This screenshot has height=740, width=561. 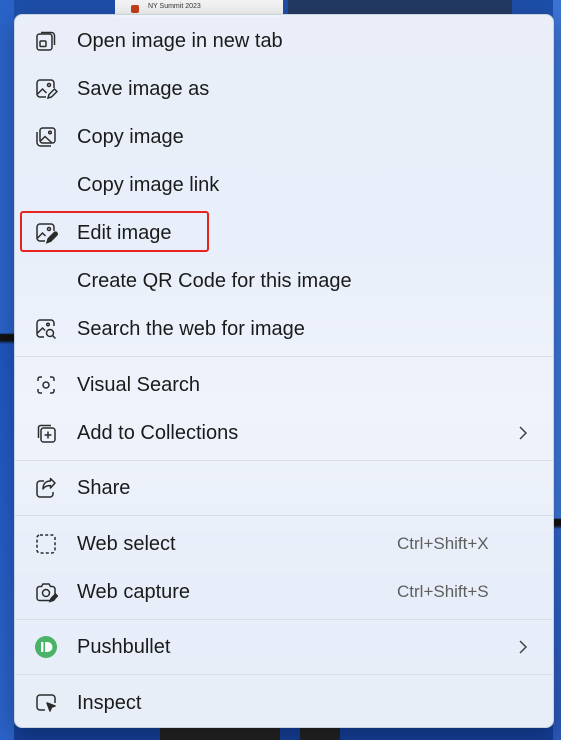 I want to click on visual-search-icon, so click(x=46, y=385).